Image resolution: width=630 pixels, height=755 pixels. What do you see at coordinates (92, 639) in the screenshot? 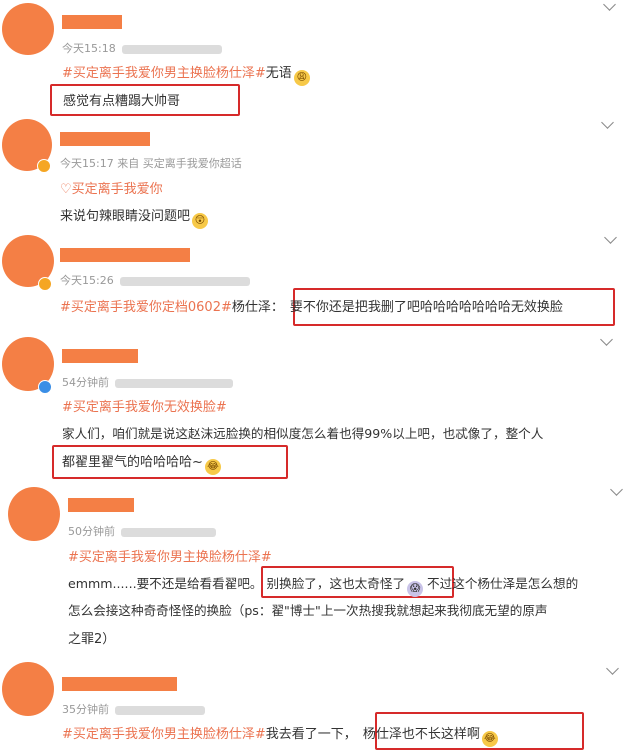
I see `comment-text-line: 之罪2）` at bounding box center [92, 639].